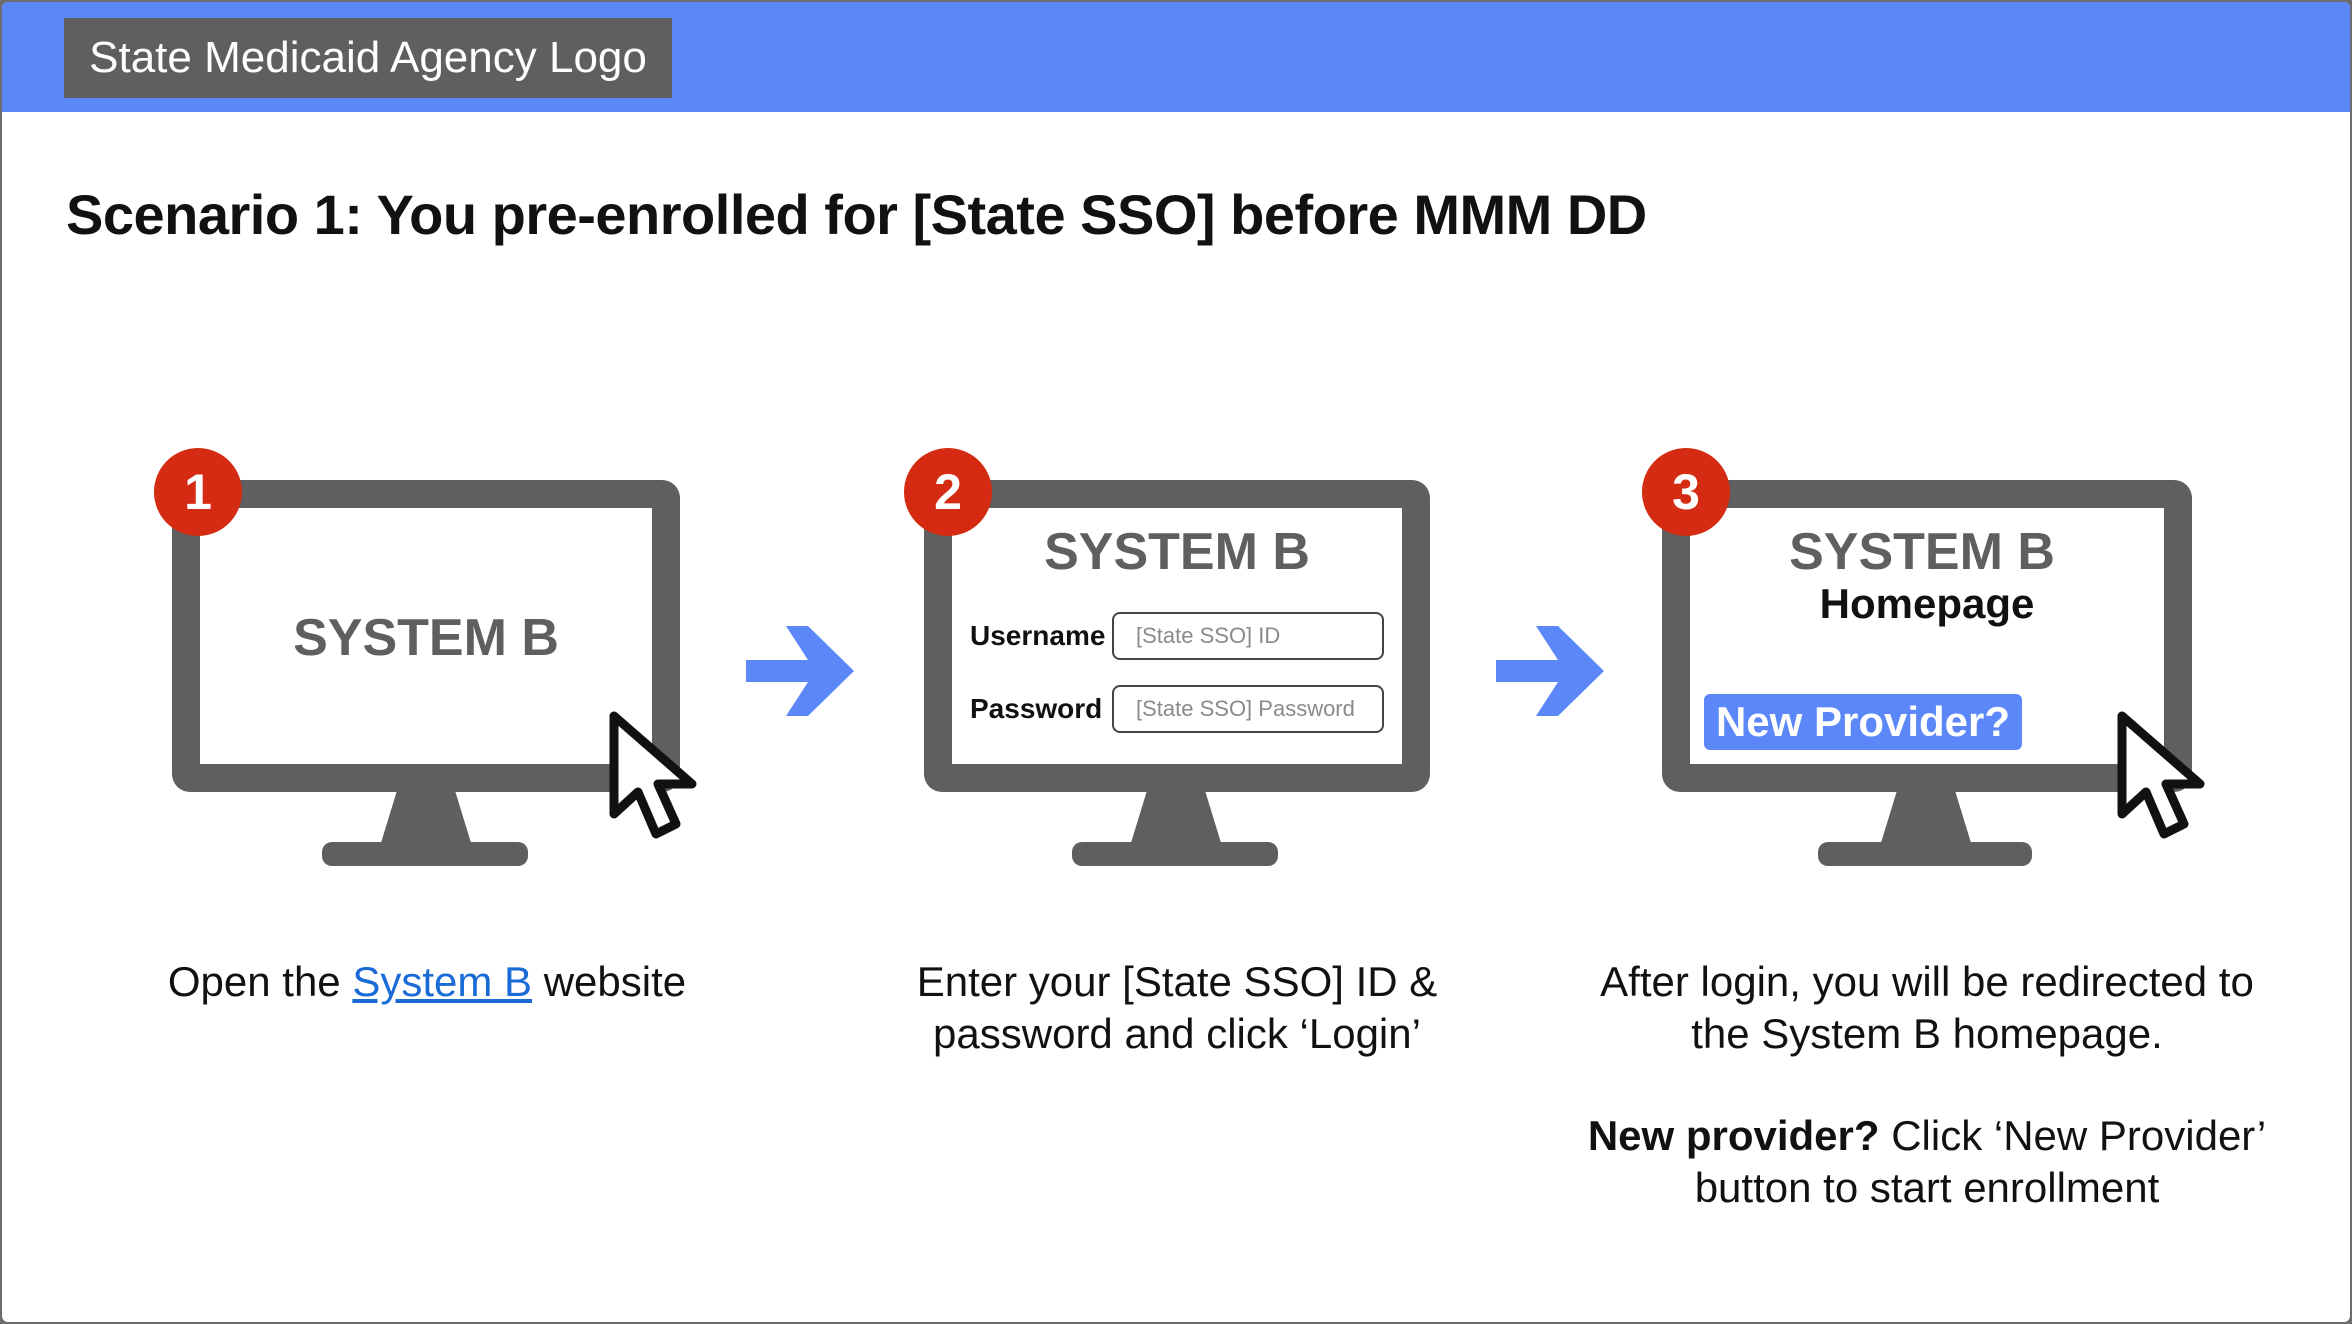 This screenshot has height=1324, width=2352. Describe the element at coordinates (1733, 1135) in the screenshot. I see `caption-bold: New provider?` at that location.